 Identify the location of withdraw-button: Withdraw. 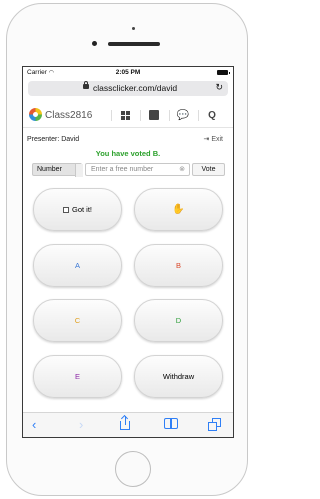
(178, 376).